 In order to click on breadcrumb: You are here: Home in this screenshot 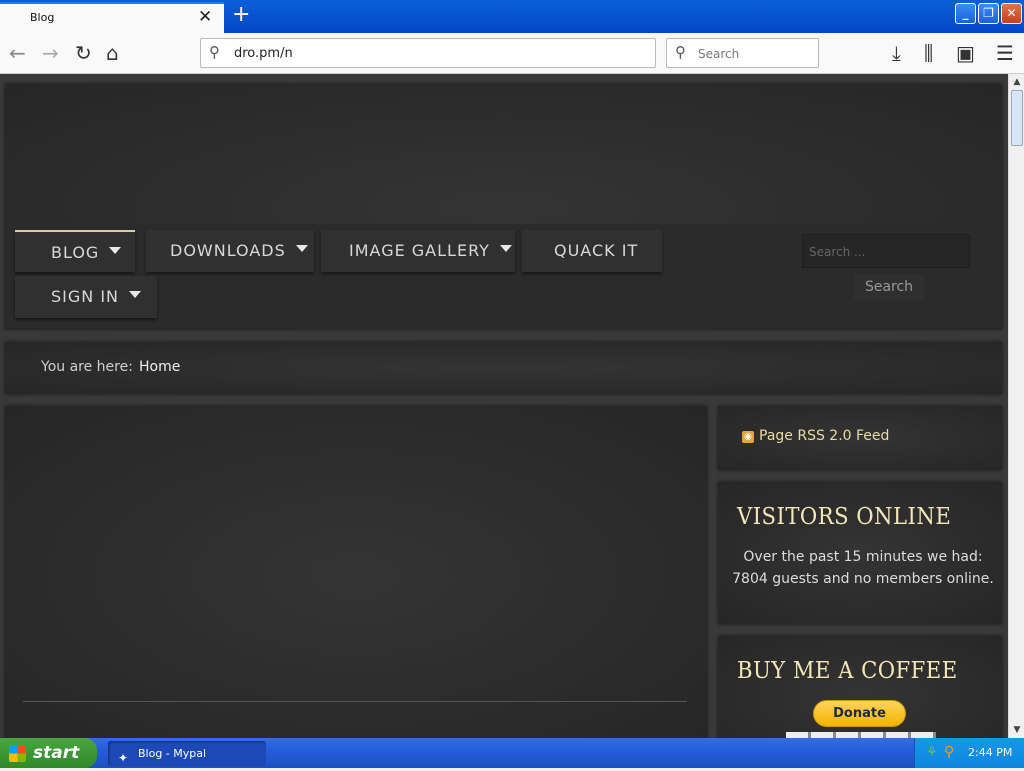, I will do `click(503, 368)`.